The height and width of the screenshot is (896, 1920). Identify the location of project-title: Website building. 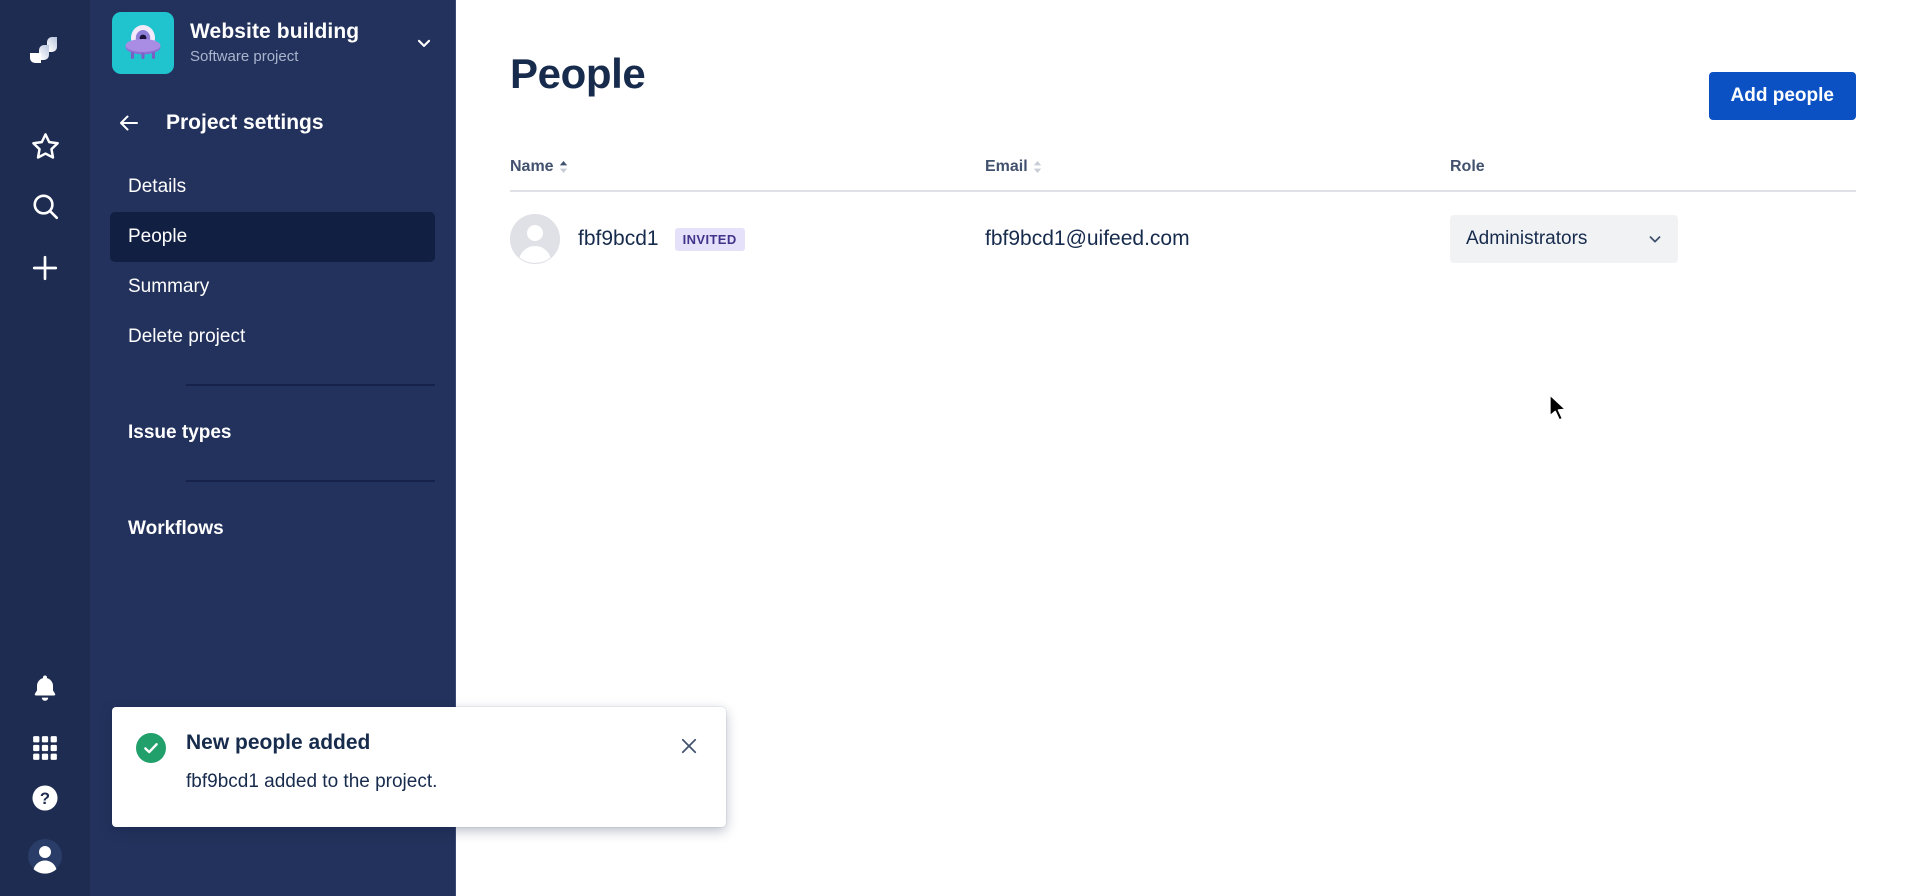
(275, 31).